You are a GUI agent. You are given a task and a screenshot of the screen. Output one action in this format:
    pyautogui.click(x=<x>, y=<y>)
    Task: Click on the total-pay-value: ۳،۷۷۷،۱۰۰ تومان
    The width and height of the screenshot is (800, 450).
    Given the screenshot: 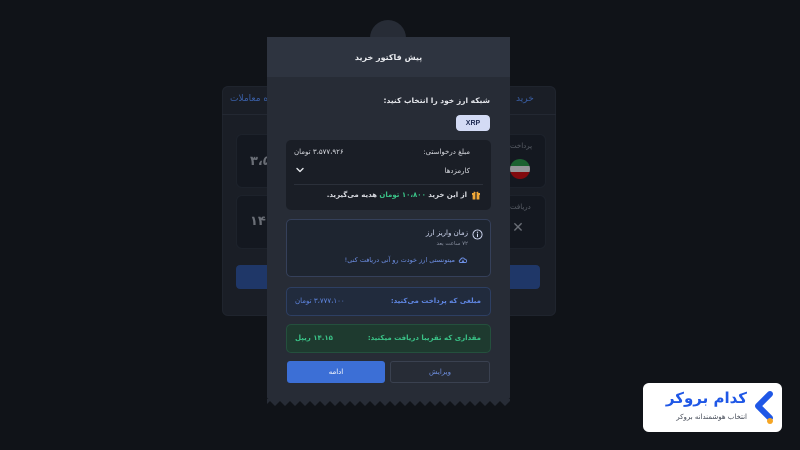 What is the action you would take?
    pyautogui.click(x=320, y=301)
    